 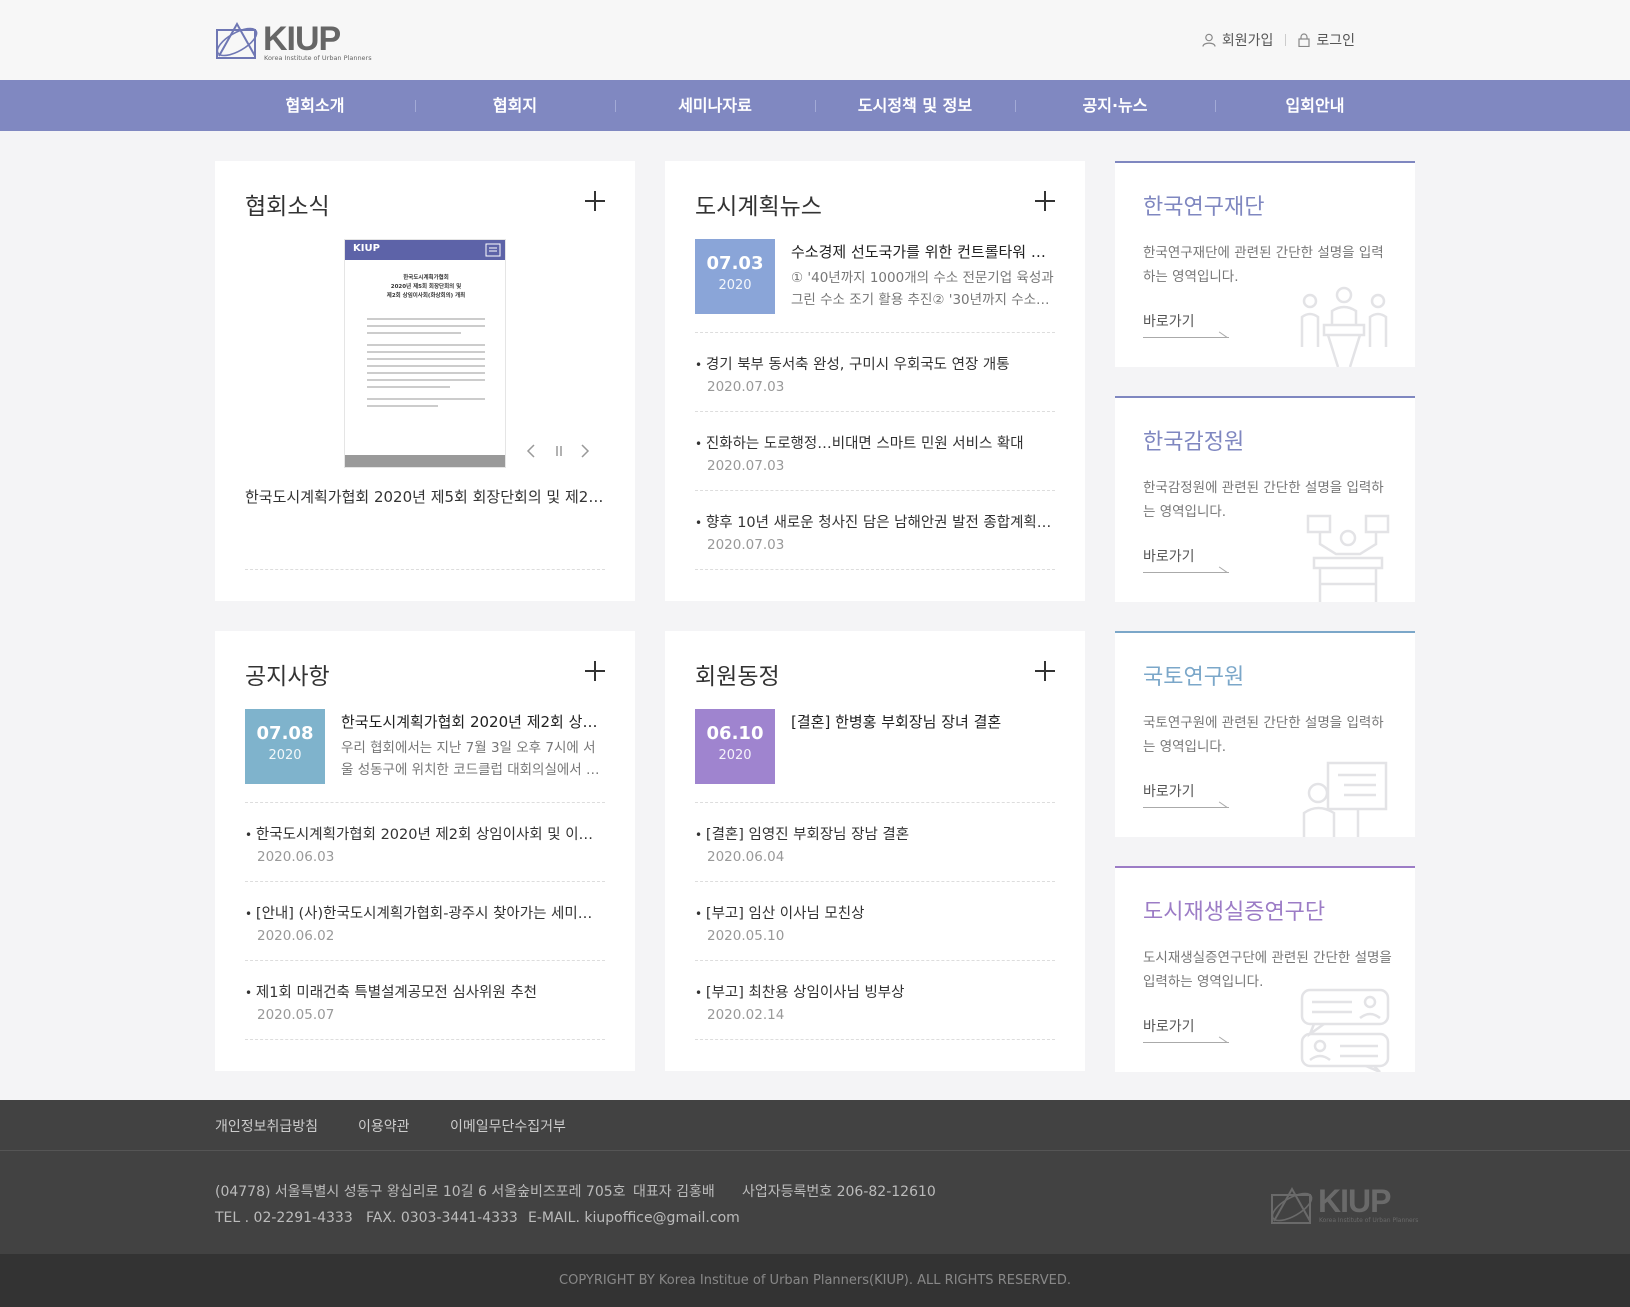 I want to click on top-links: 회원가입 로그인, so click(x=1278, y=40).